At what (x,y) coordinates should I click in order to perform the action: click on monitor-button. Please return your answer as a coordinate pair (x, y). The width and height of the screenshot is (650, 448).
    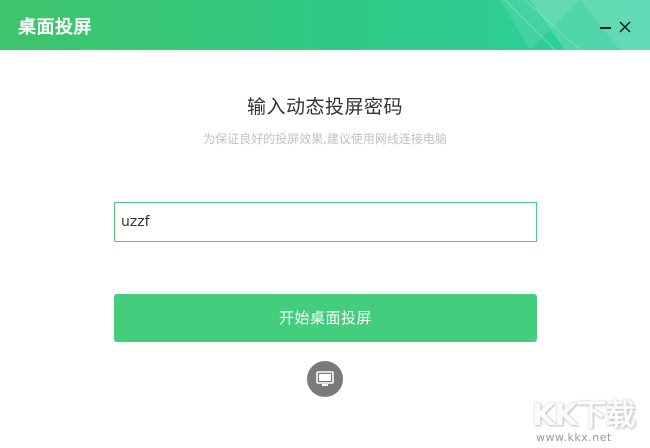
    Looking at the image, I should click on (325, 379).